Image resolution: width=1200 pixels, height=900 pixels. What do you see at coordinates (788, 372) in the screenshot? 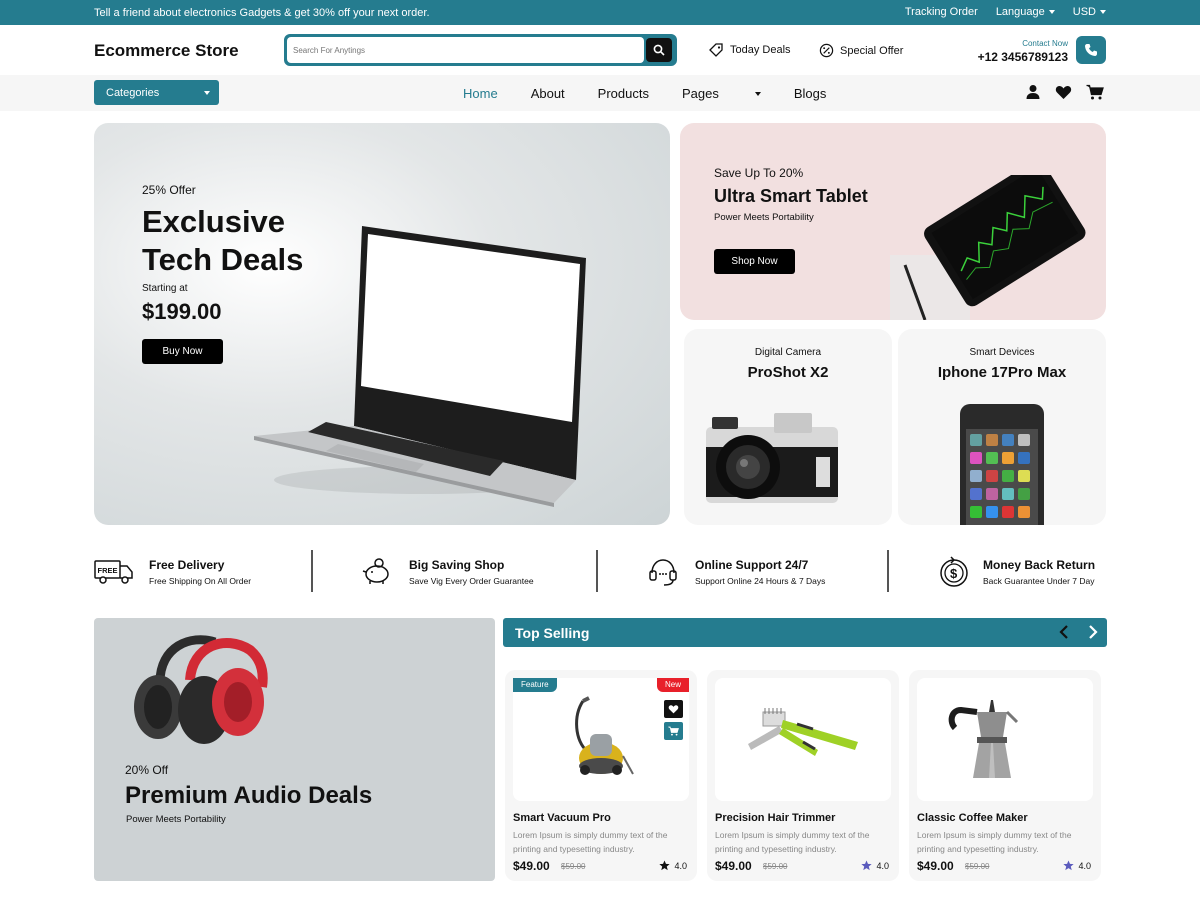
I see `camera-title: ProShot X2` at bounding box center [788, 372].